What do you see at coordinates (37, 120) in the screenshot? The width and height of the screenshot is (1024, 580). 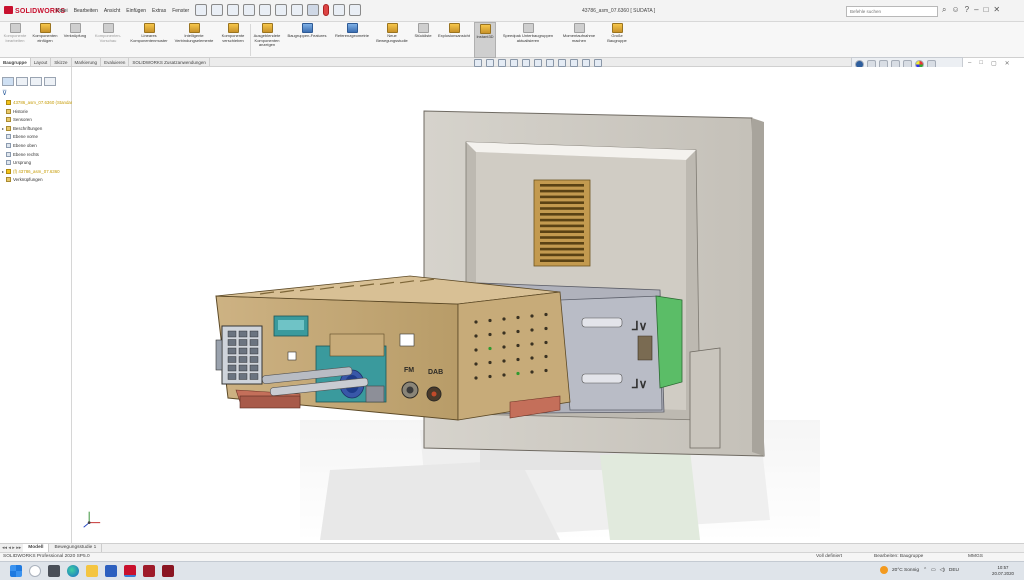 I see `tree-node: Sensoren` at bounding box center [37, 120].